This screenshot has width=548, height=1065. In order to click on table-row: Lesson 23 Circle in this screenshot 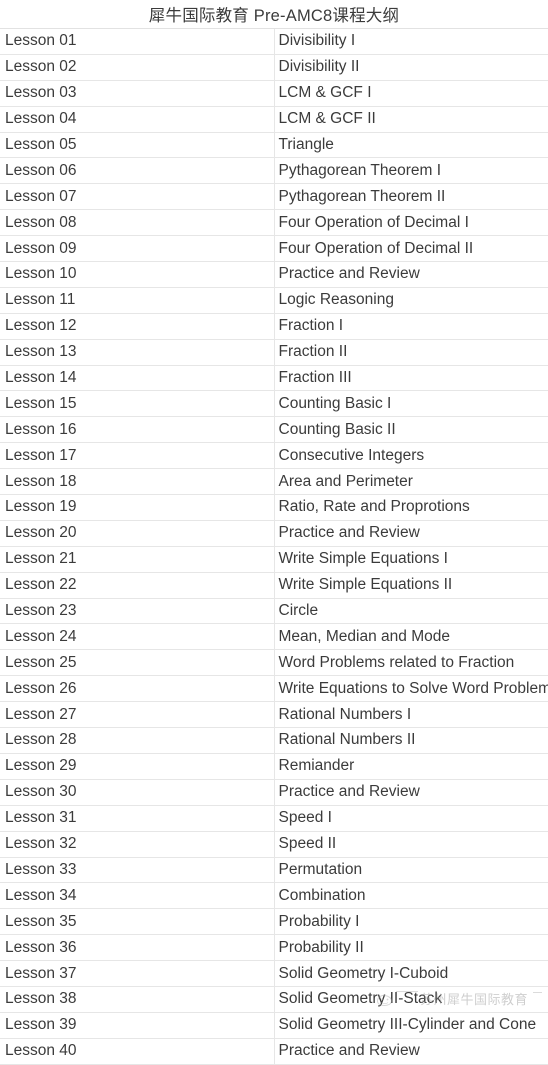, I will do `click(274, 611)`.